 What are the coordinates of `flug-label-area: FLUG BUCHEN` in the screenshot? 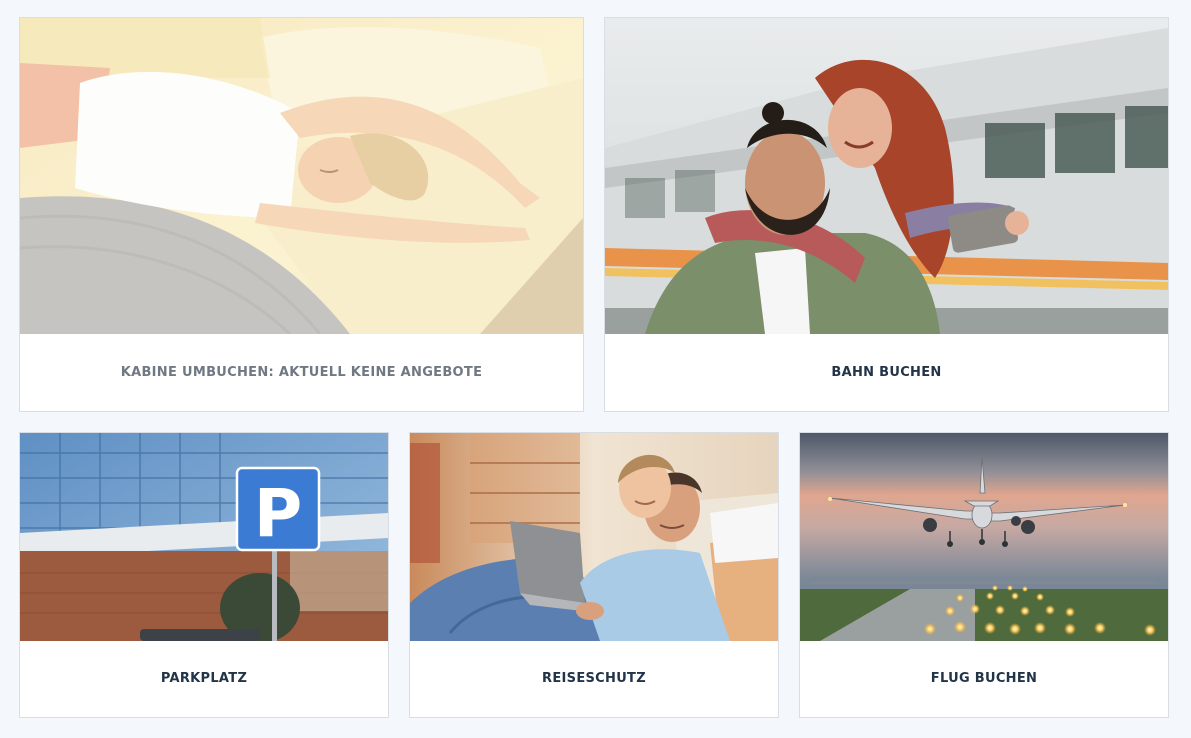 It's located at (984, 678).